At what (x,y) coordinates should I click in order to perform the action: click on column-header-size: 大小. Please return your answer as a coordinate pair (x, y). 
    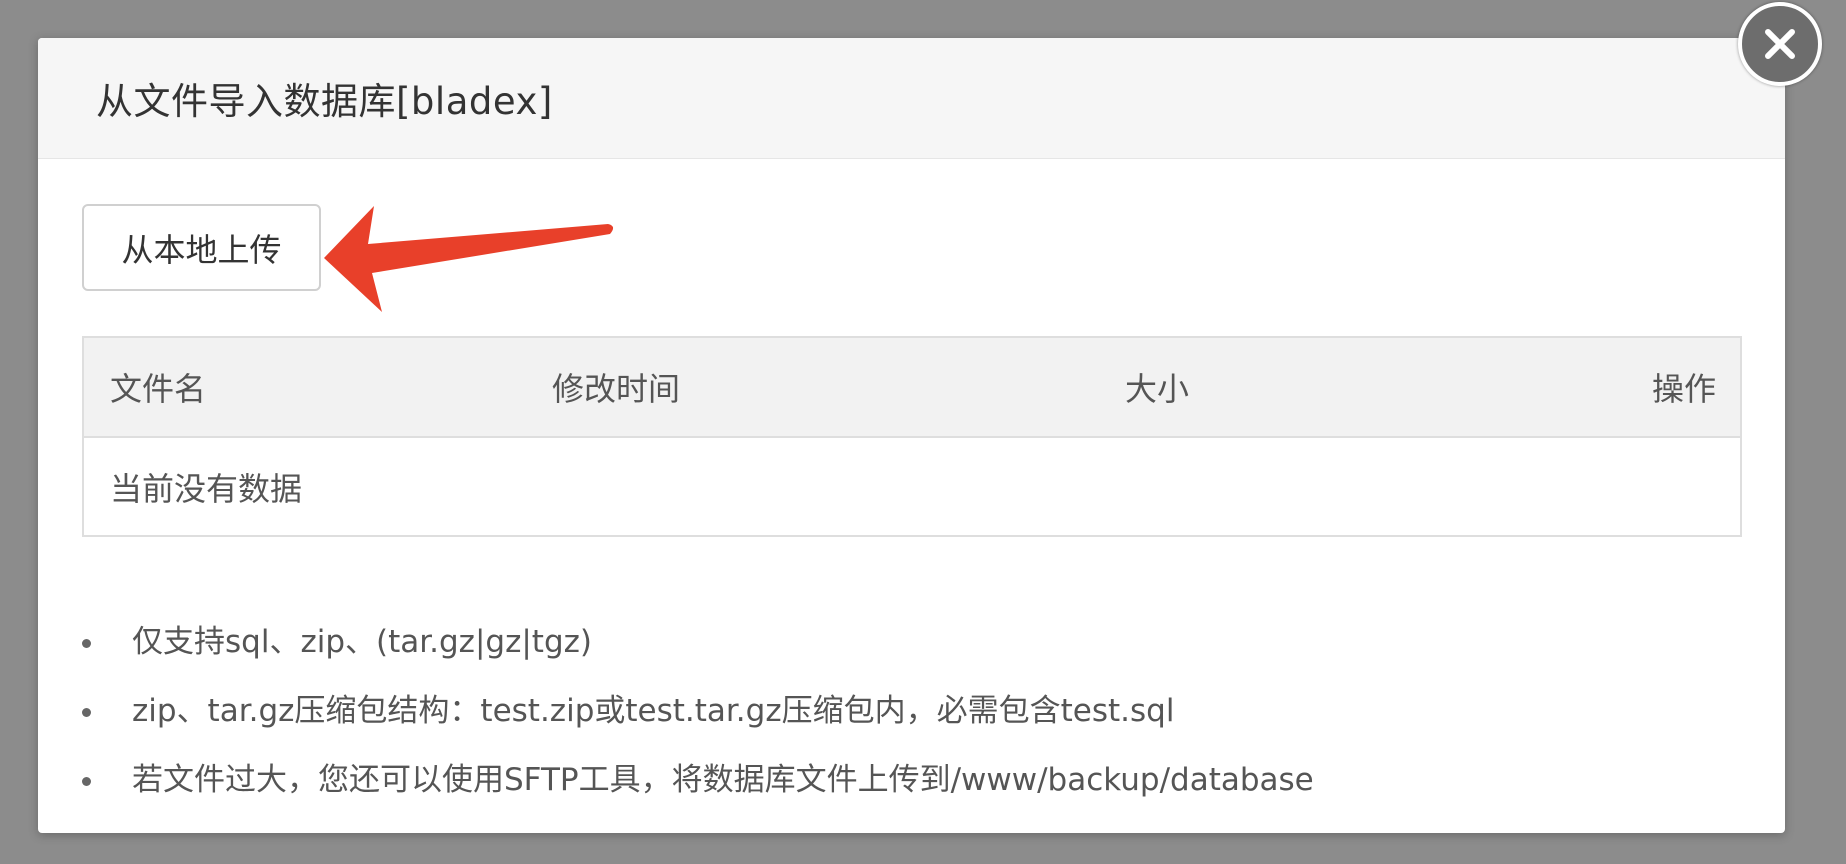
    Looking at the image, I should click on (1157, 389).